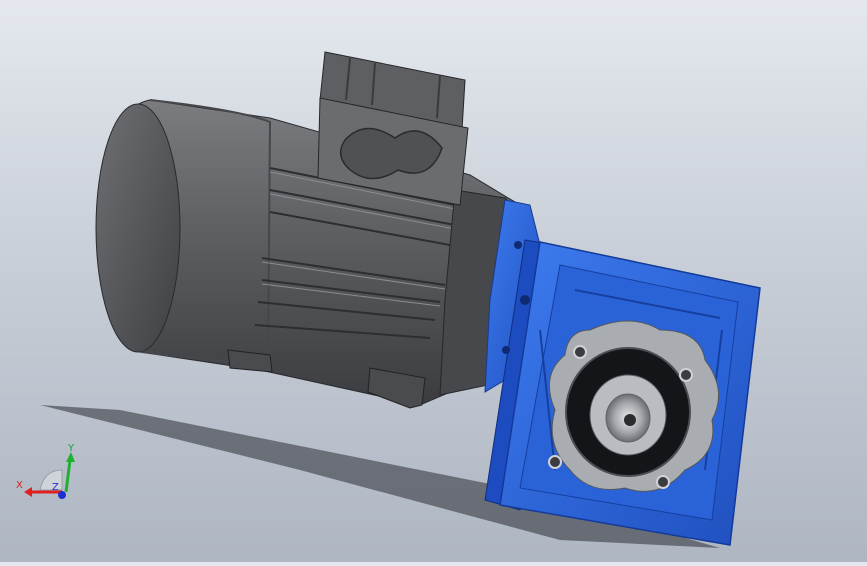 This screenshot has height=566, width=867. I want to click on z-axis-label: Z, so click(55, 487).